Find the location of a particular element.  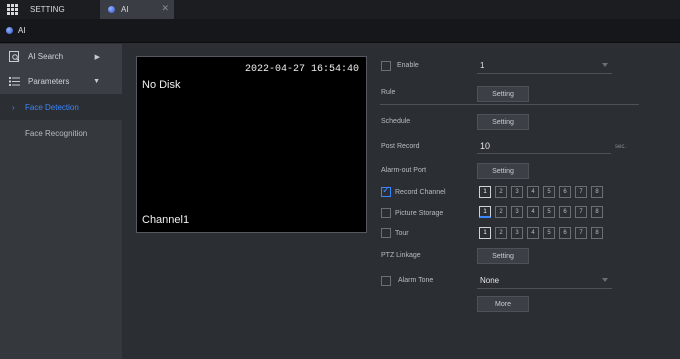

picture-storage-checkbox is located at coordinates (386, 213).